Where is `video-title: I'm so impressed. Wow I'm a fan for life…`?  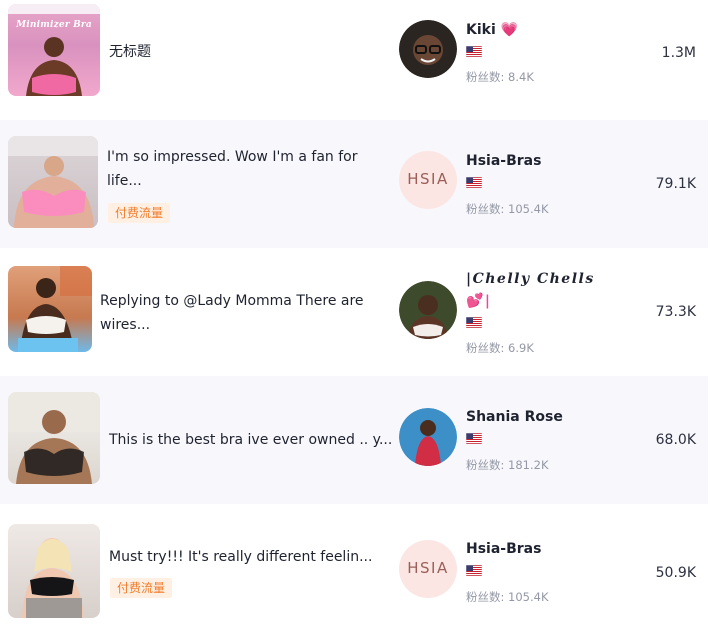 video-title: I'm so impressed. Wow I'm a fan for life… is located at coordinates (247, 169).